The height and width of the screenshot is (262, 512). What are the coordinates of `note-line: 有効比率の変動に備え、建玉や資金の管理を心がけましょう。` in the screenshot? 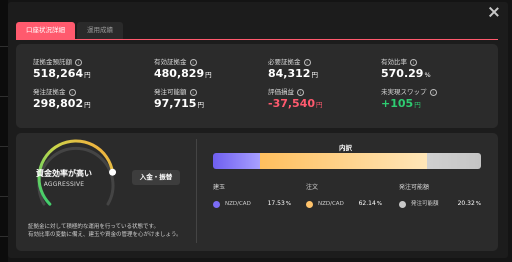 It's located at (105, 235).